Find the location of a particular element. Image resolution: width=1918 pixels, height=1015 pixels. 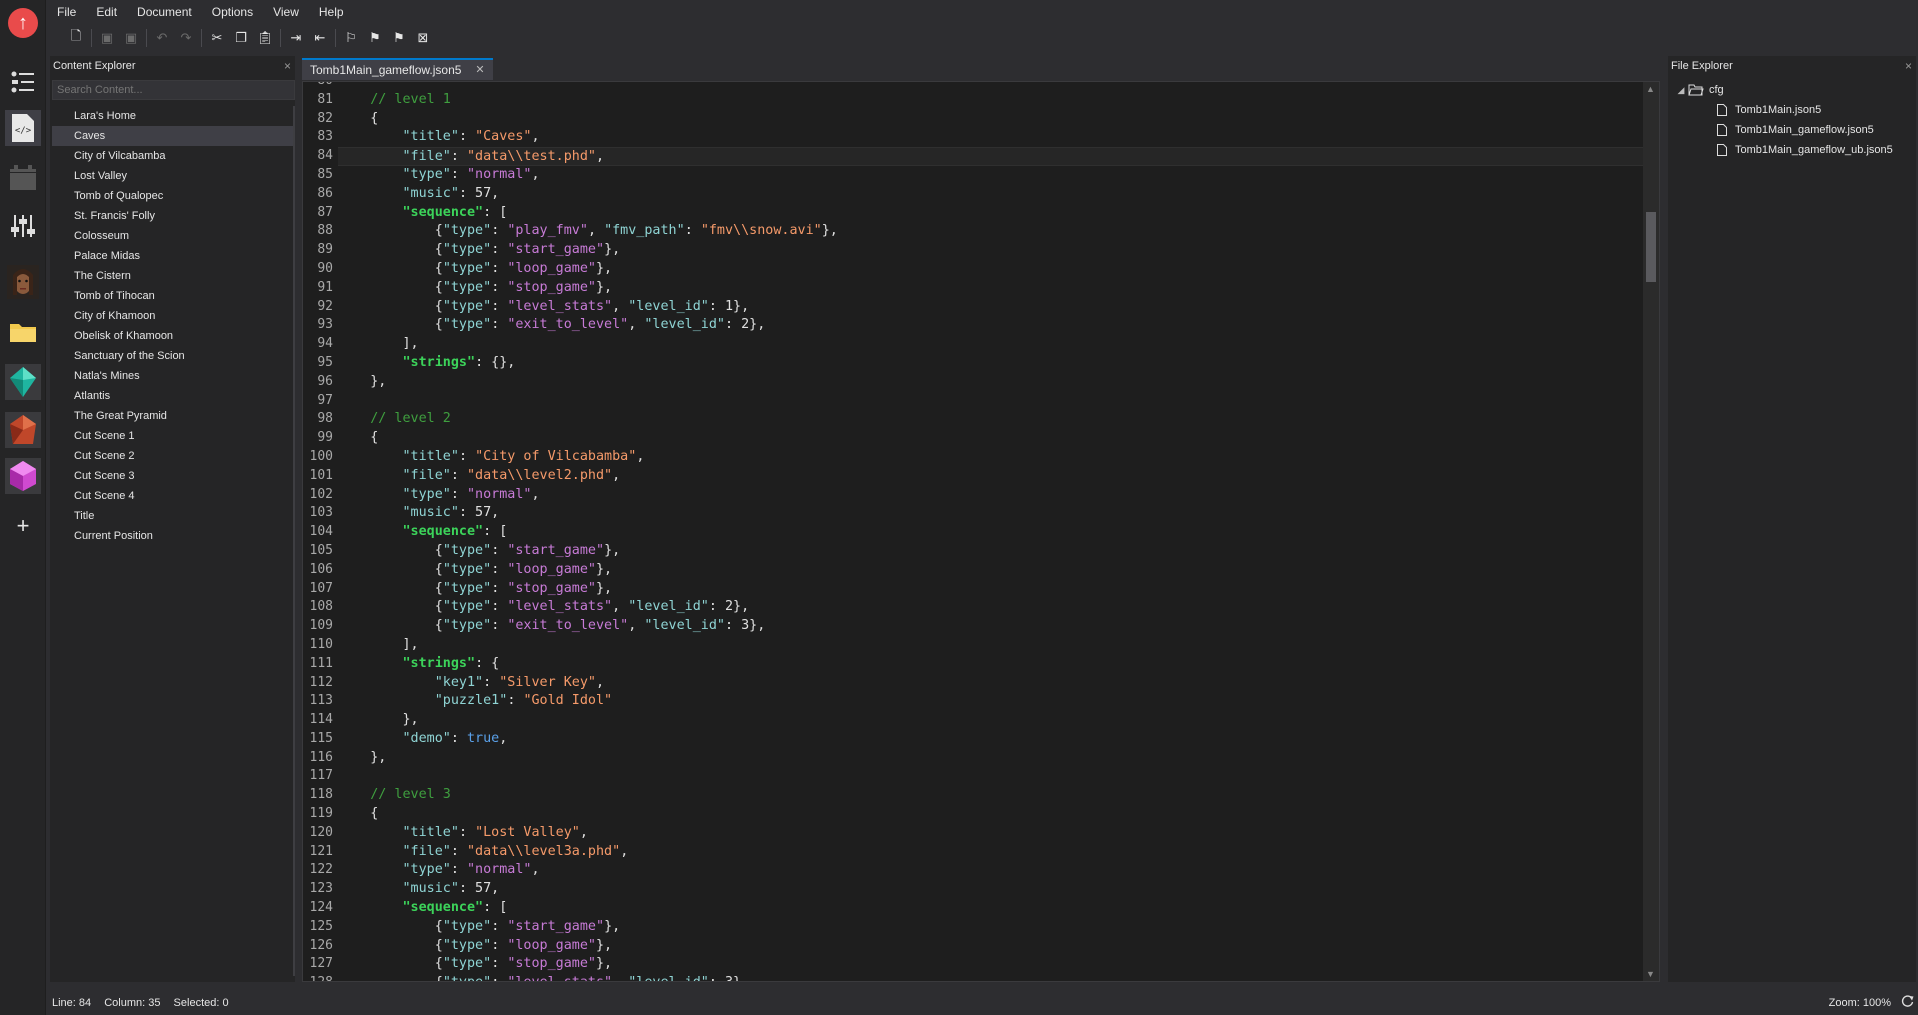

folder-icon is located at coordinates (23, 332).